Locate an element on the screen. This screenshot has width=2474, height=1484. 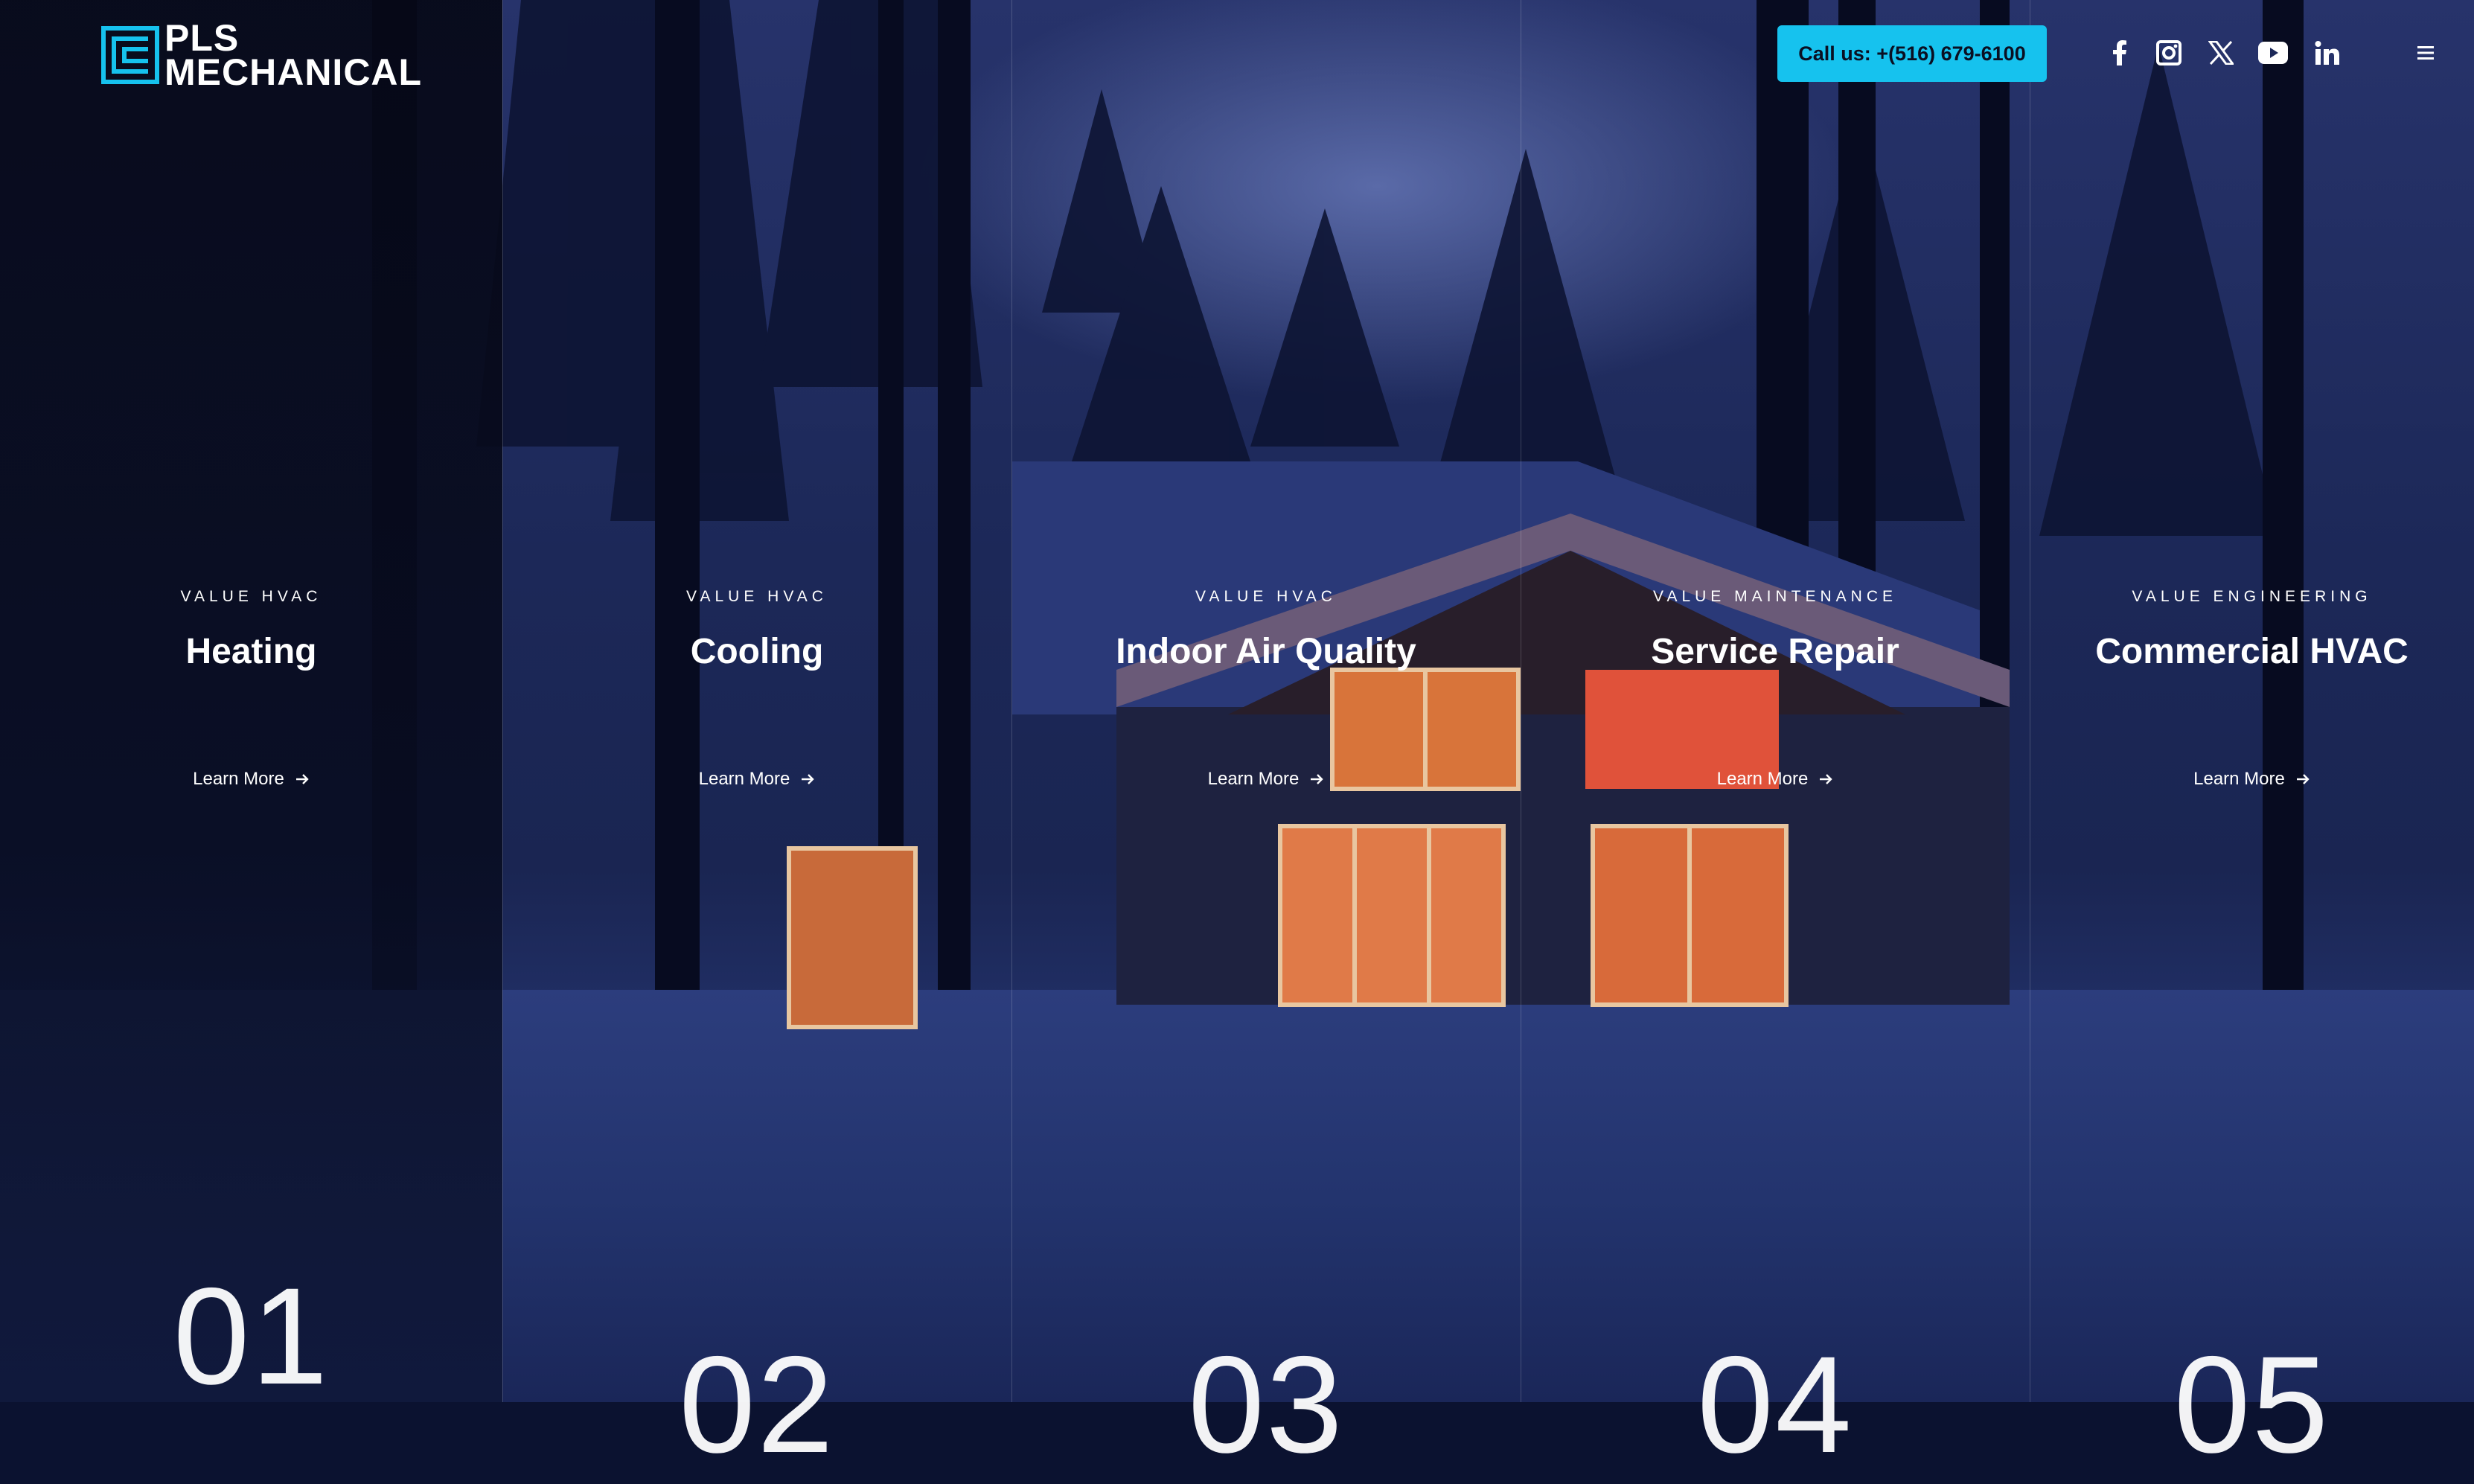
service-number: 03 is located at coordinates (1266, 1405).